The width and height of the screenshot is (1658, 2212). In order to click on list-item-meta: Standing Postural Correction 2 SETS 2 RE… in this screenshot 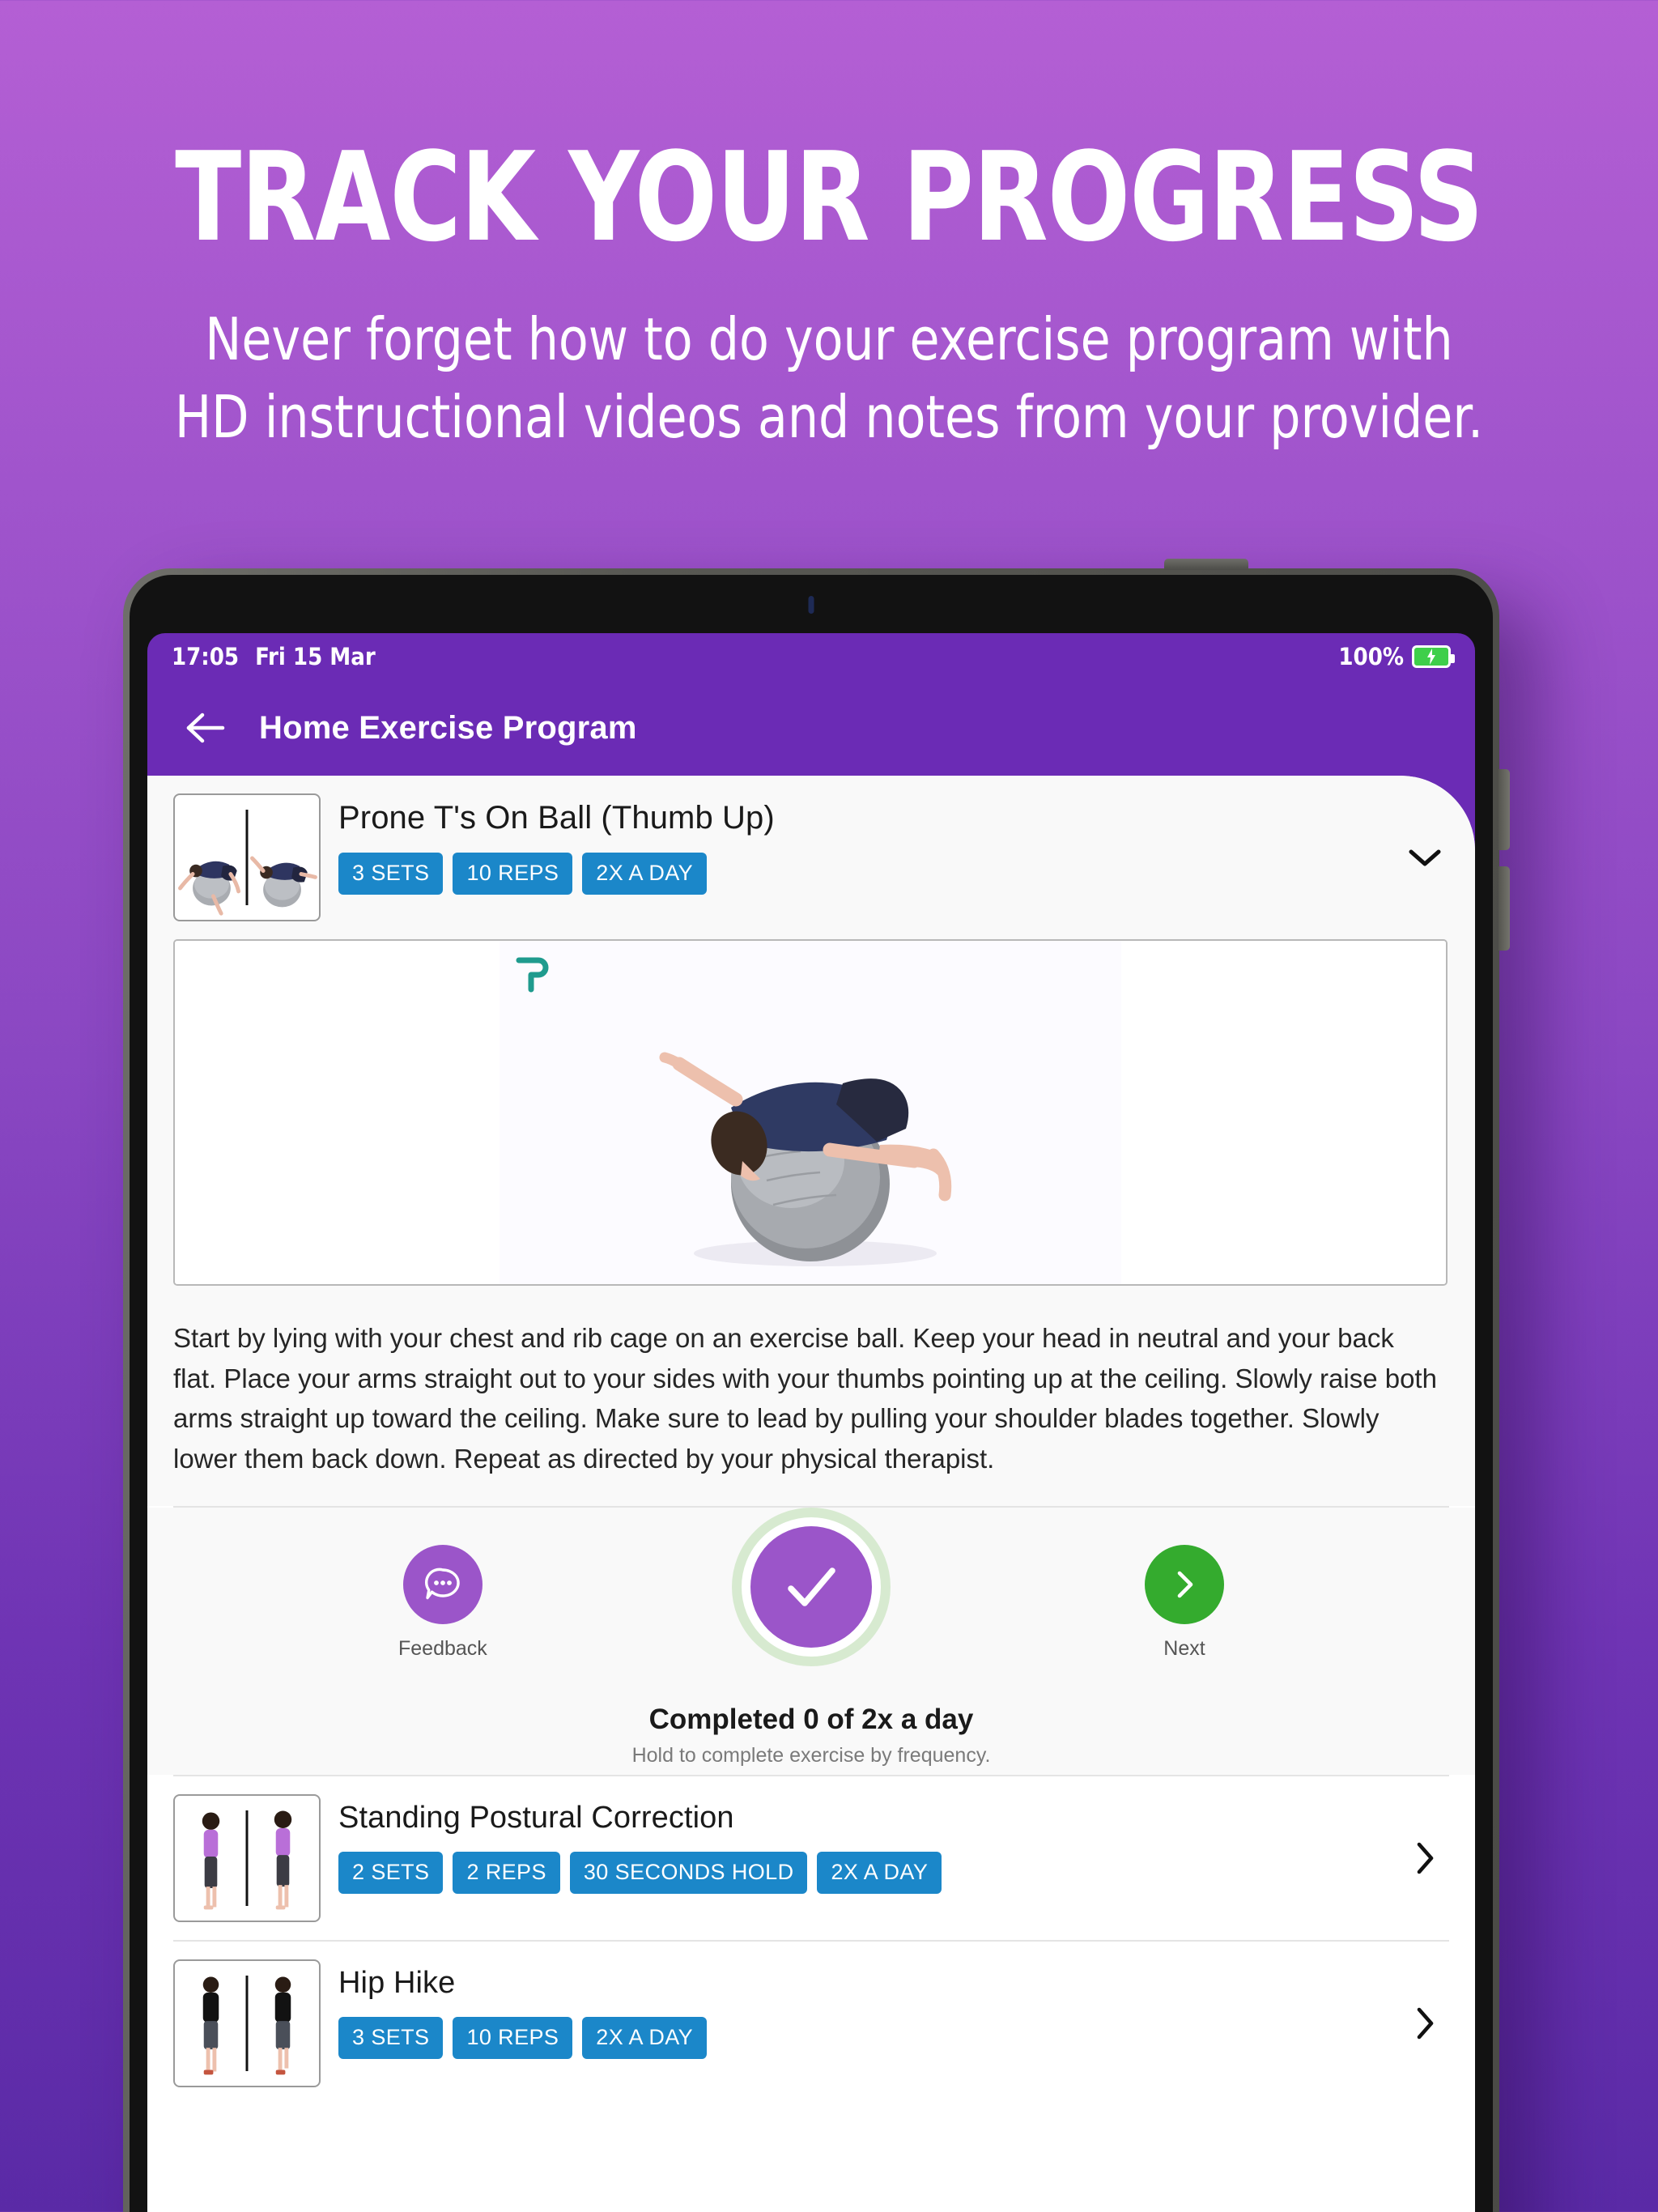, I will do `click(861, 1844)`.